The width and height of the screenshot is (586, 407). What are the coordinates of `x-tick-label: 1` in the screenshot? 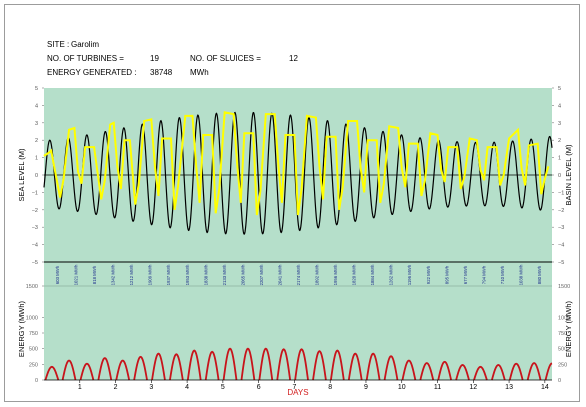 It's located at (80, 387).